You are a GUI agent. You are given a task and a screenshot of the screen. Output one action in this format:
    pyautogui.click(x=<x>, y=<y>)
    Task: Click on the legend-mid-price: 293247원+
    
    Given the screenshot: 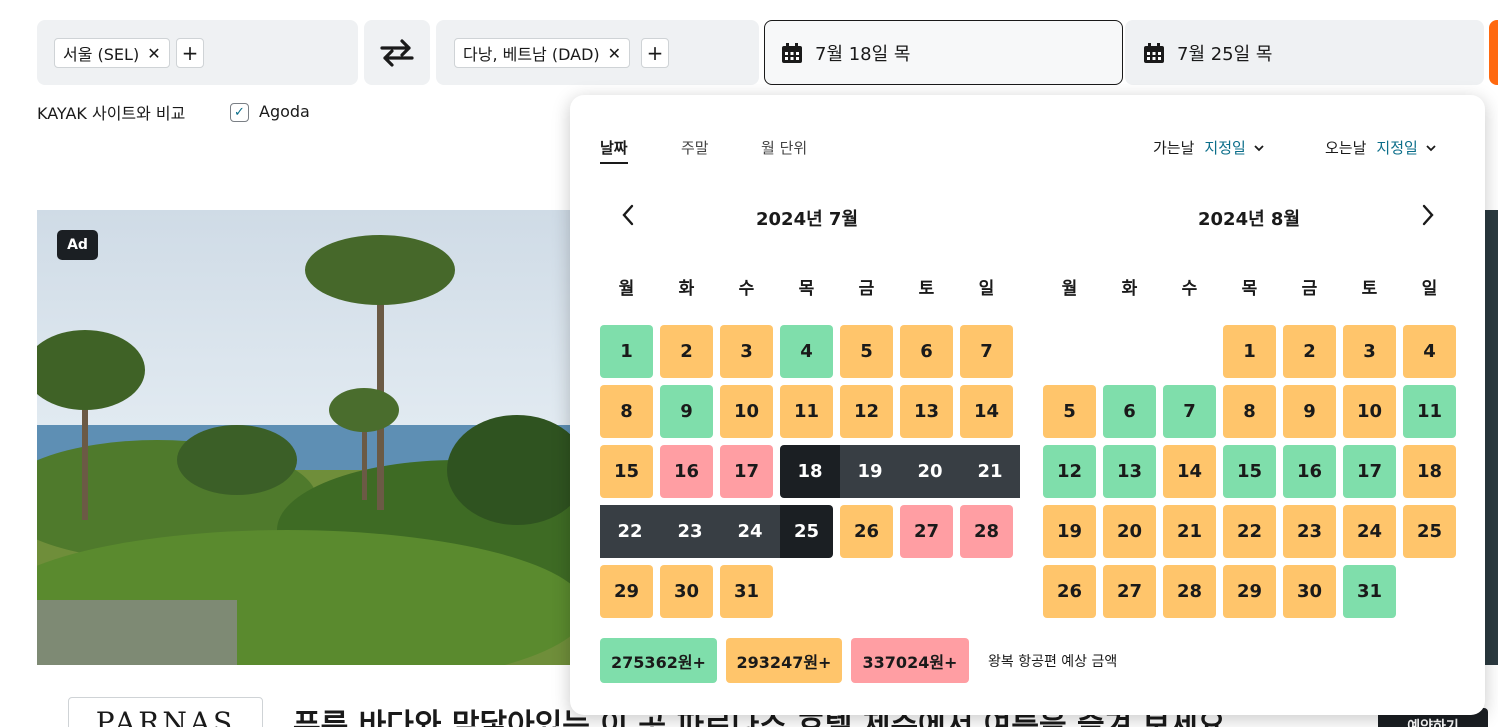 What is the action you would take?
    pyautogui.click(x=784, y=660)
    